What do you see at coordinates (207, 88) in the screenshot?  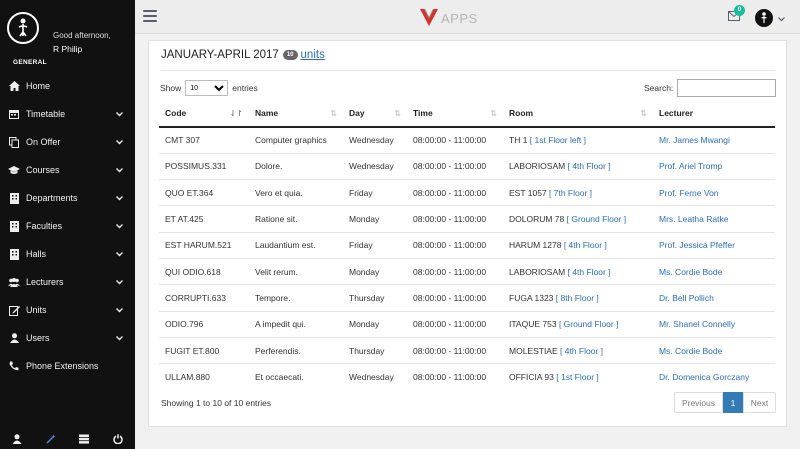 I see `page-size-select: 10` at bounding box center [207, 88].